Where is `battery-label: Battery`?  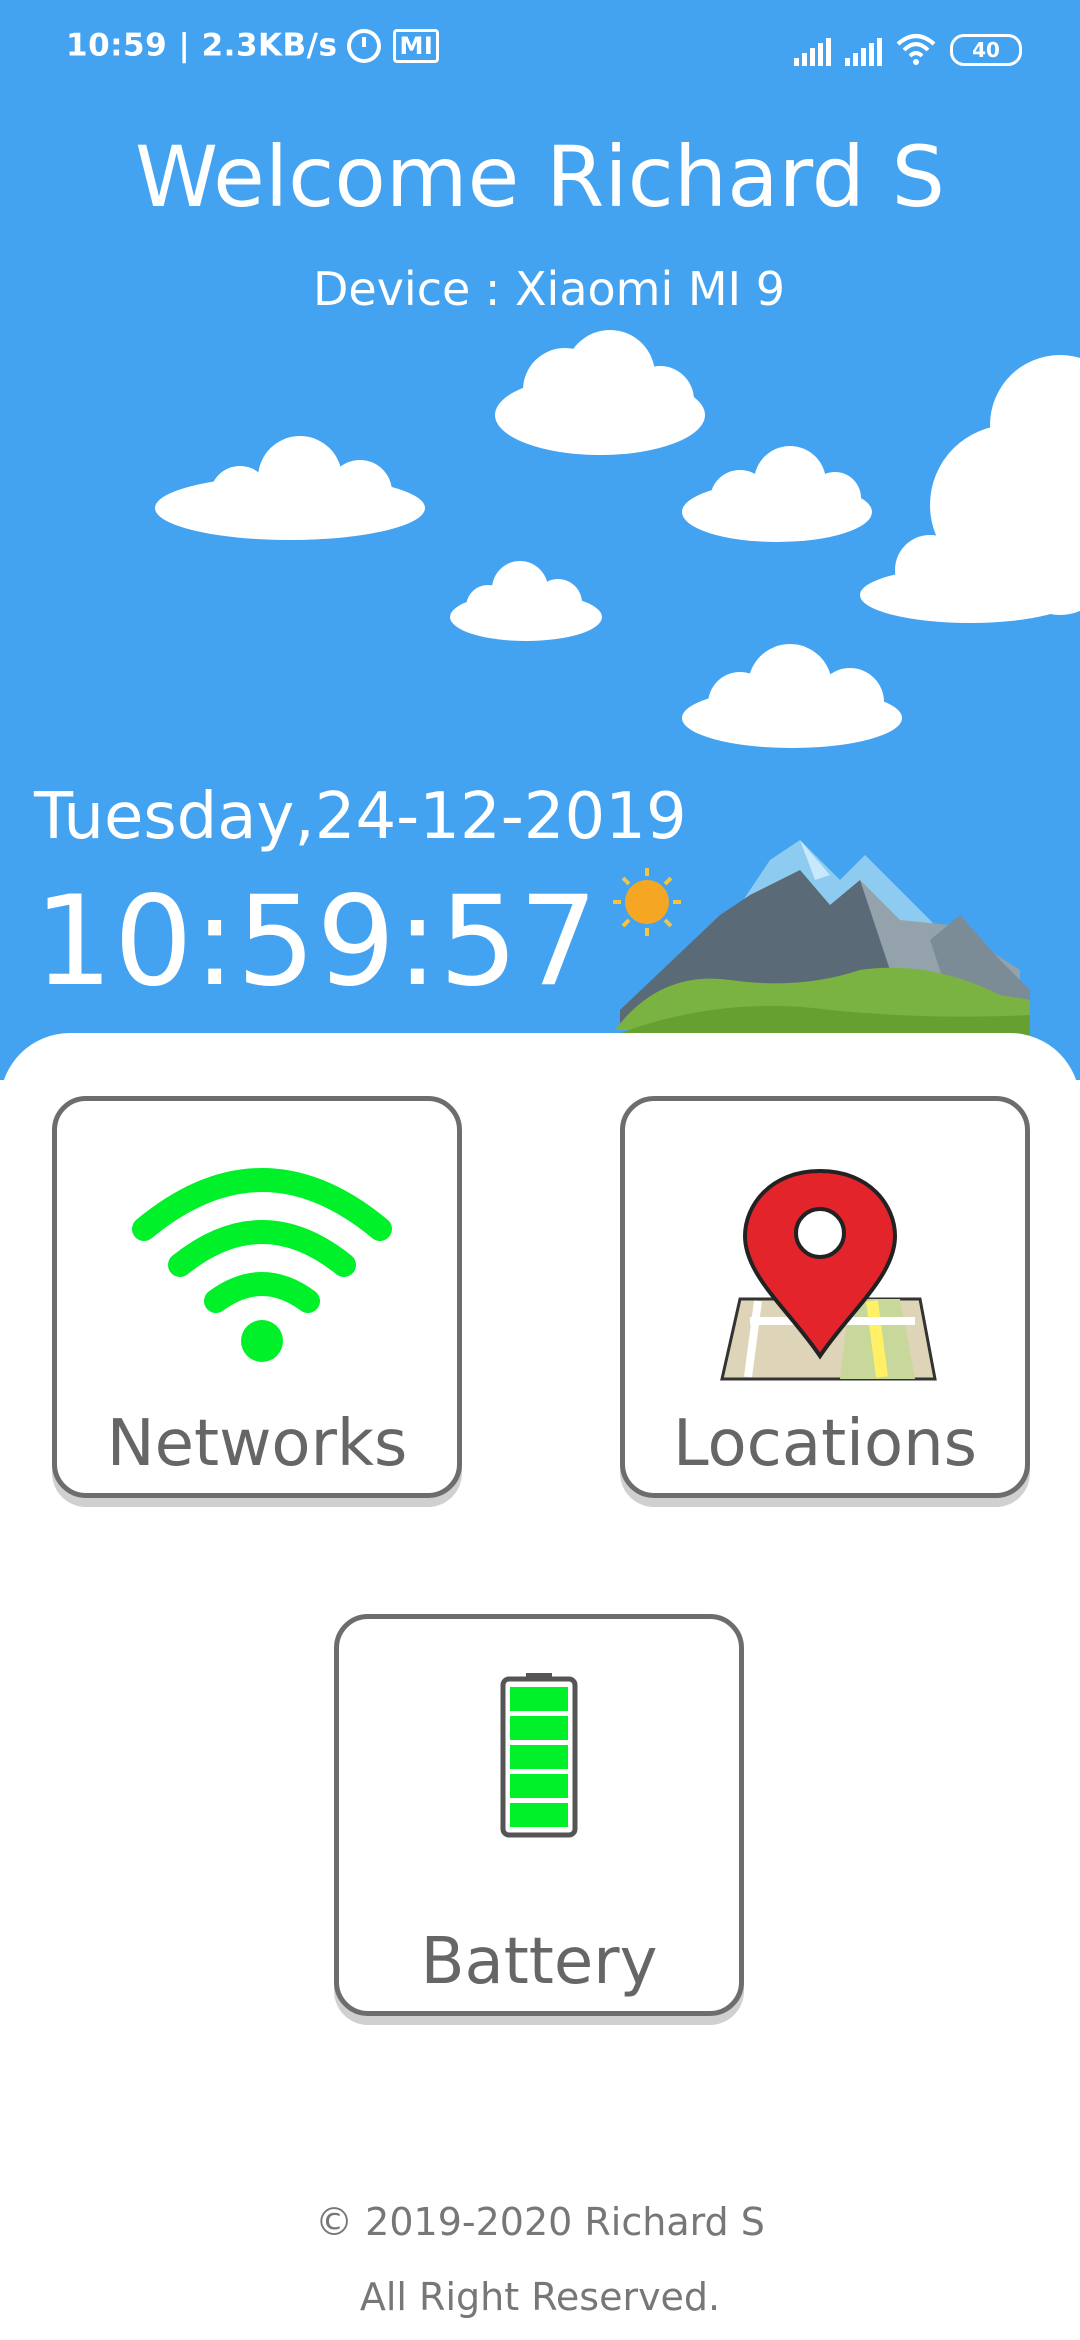 battery-label: Battery is located at coordinates (539, 1962).